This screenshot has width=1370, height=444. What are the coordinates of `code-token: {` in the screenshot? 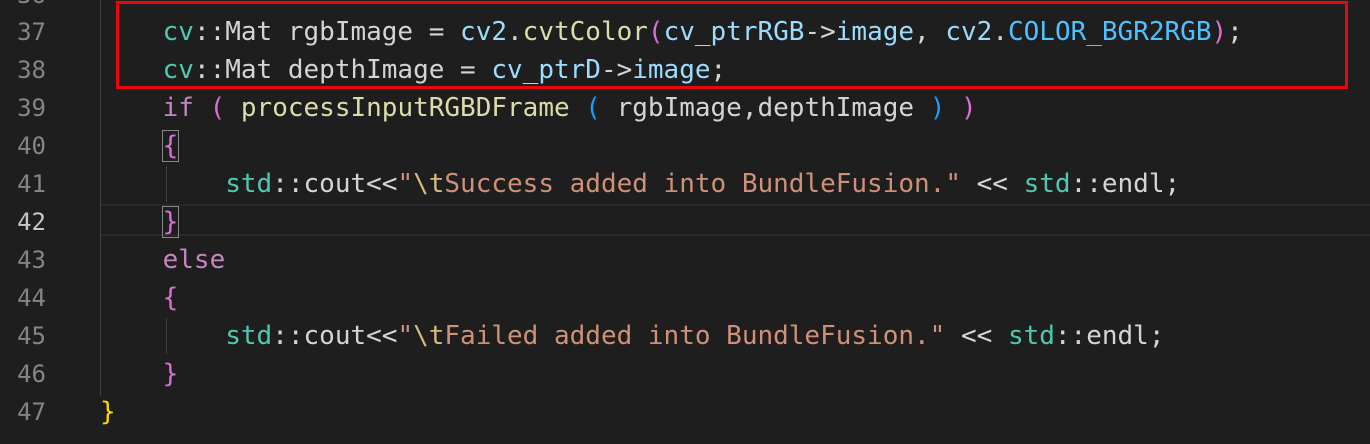 It's located at (170, 298).